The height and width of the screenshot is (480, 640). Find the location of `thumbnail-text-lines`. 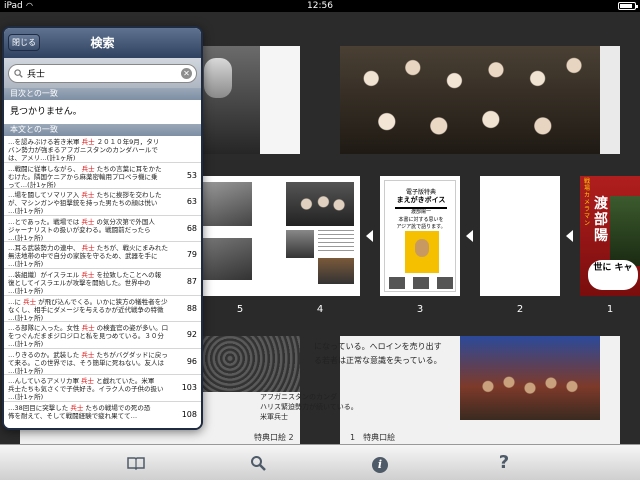

thumbnail-text-lines is located at coordinates (336, 242).